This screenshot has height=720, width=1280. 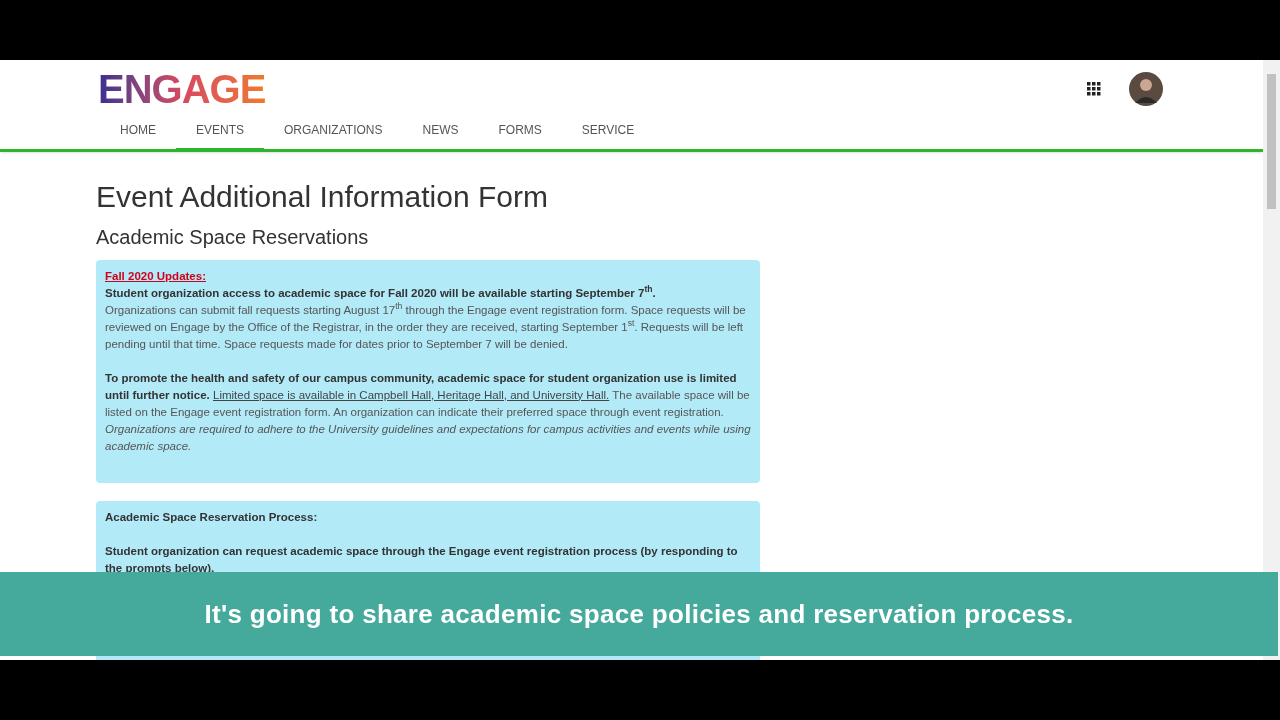 I want to click on video-caption: It's going to share academic space policies and reservation process., so click(x=639, y=614).